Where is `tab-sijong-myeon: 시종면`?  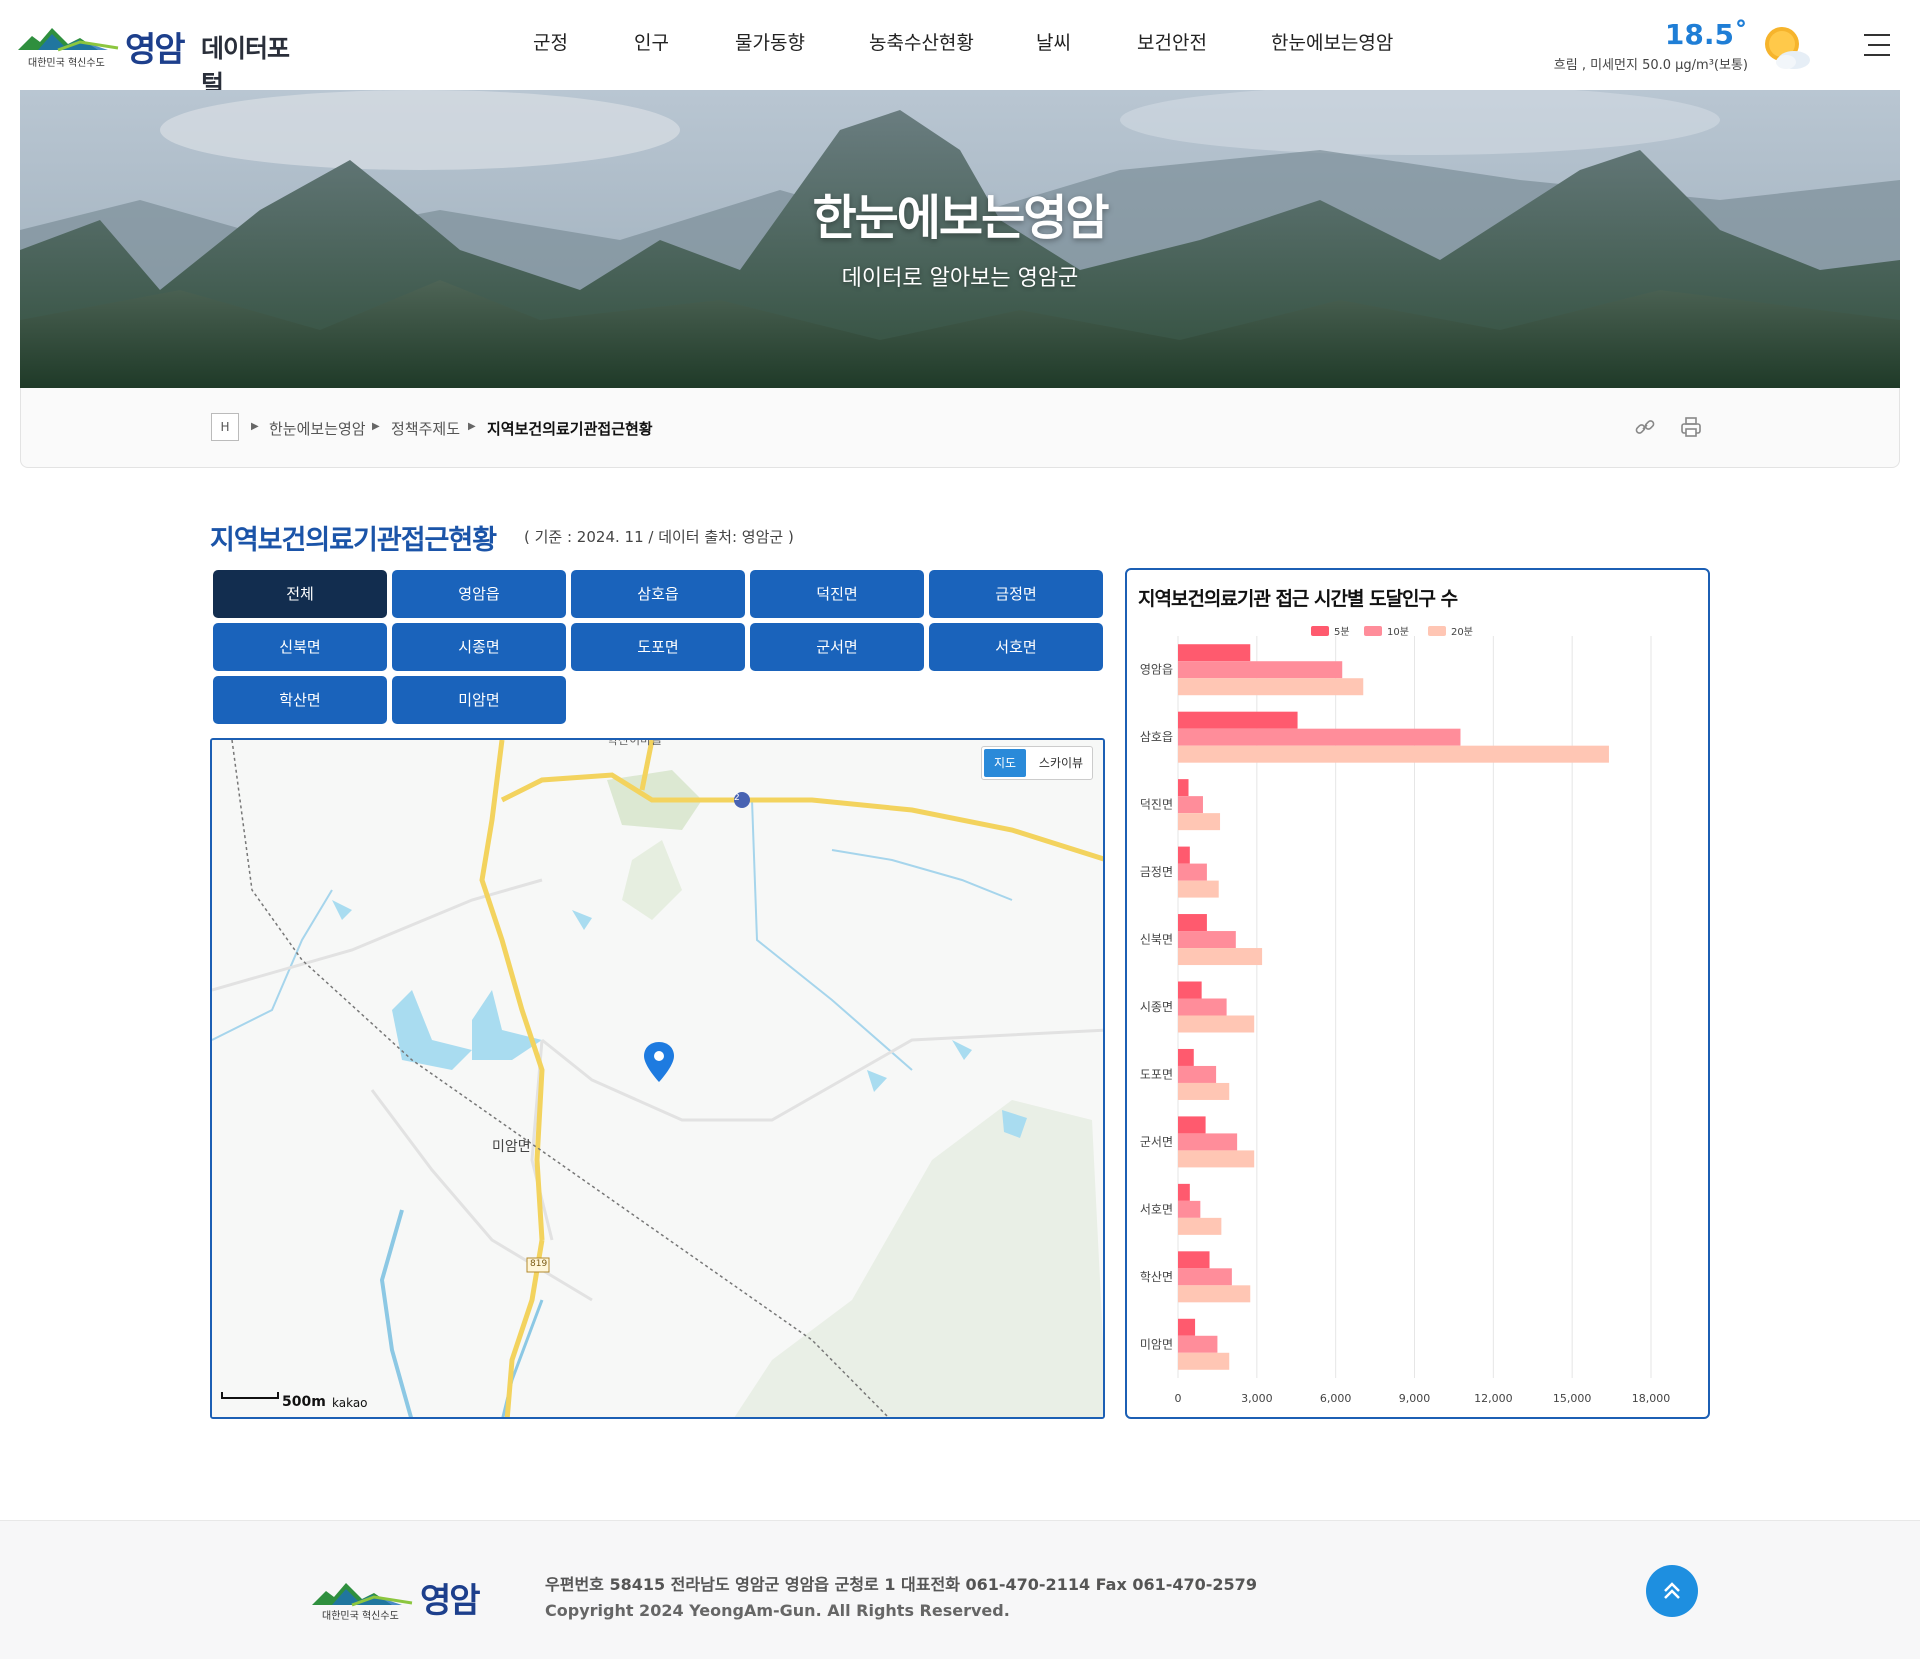 tab-sijong-myeon: 시종면 is located at coordinates (479, 647).